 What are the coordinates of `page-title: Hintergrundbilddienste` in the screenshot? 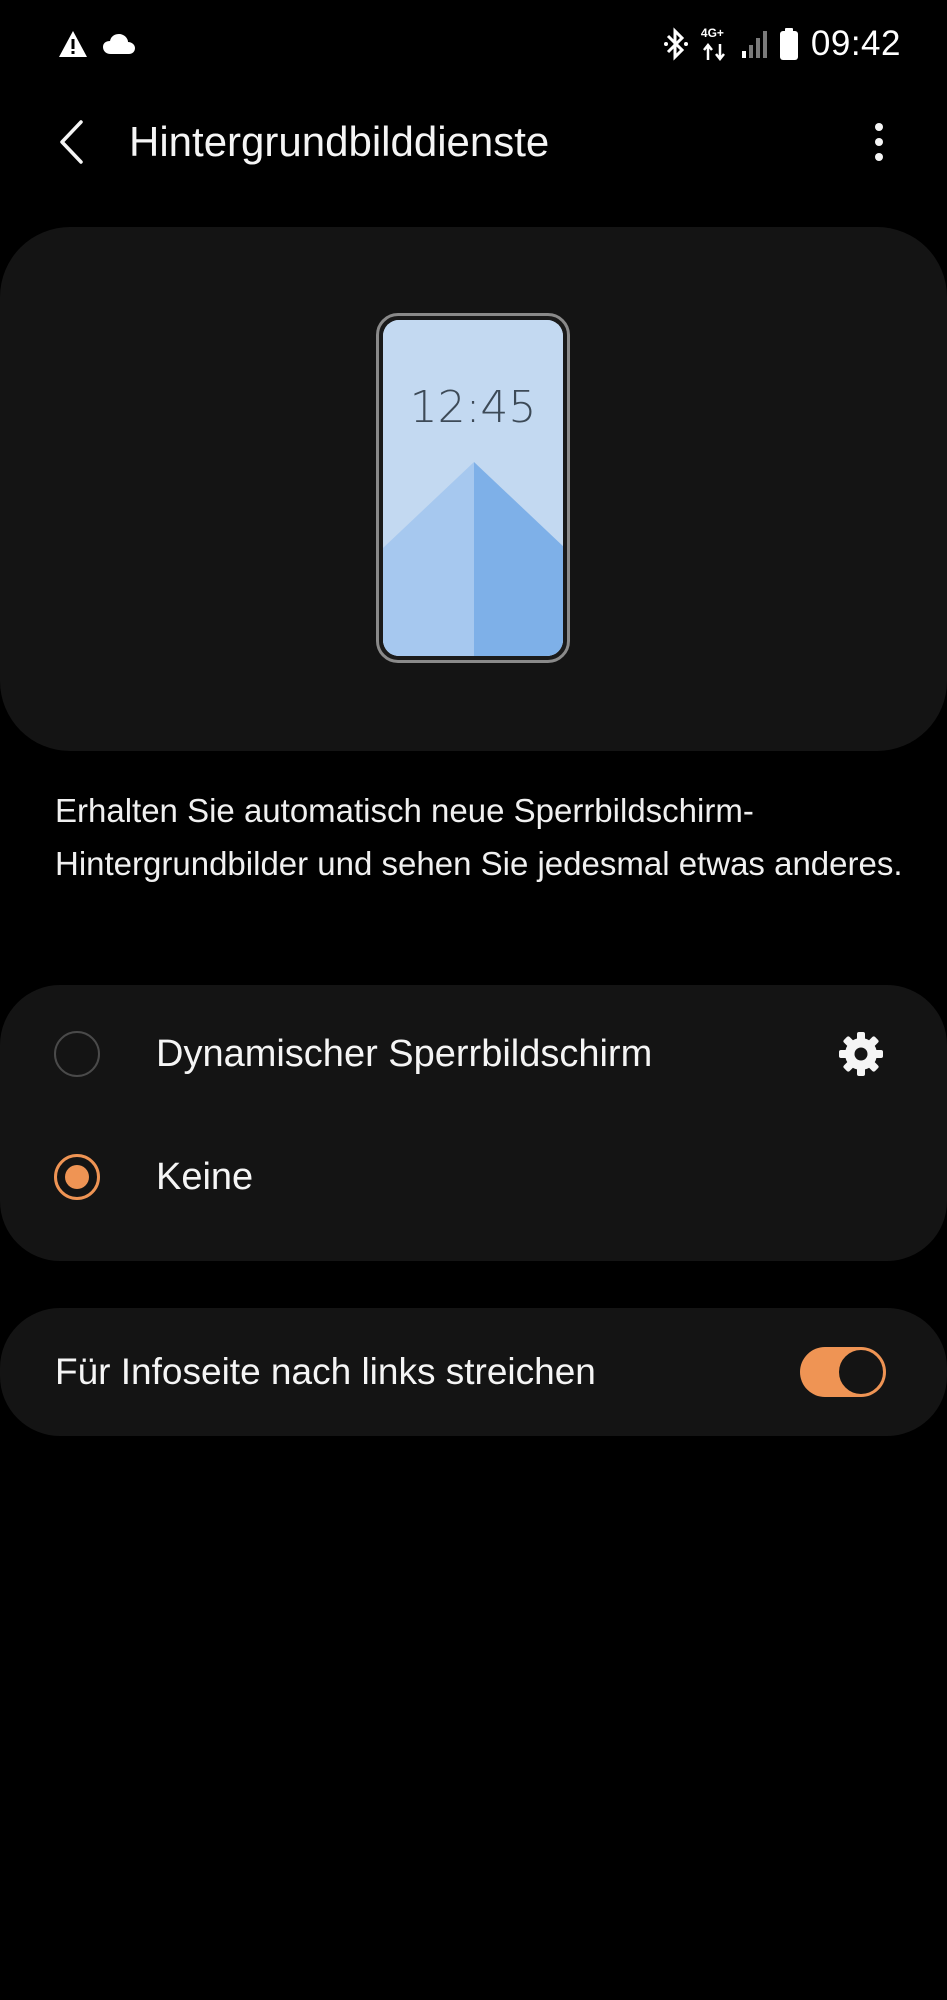 It's located at (339, 141).